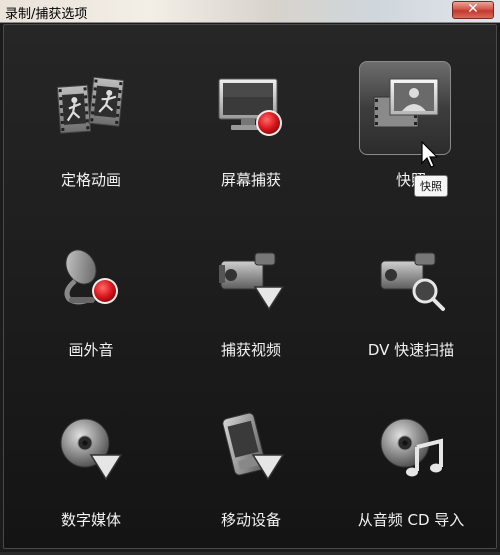  I want to click on digital-media-option: 数字媒体, so click(91, 480).